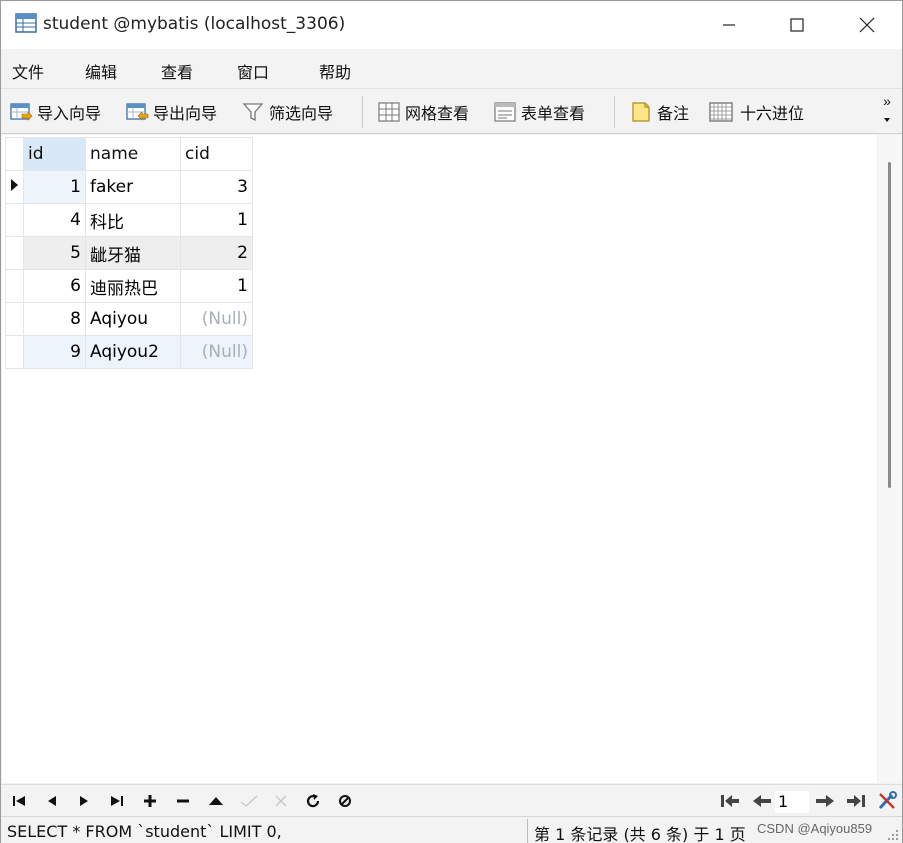 The image size is (903, 843). What do you see at coordinates (287, 112) in the screenshot?
I see `filter-wizard-button: 筛选向导` at bounding box center [287, 112].